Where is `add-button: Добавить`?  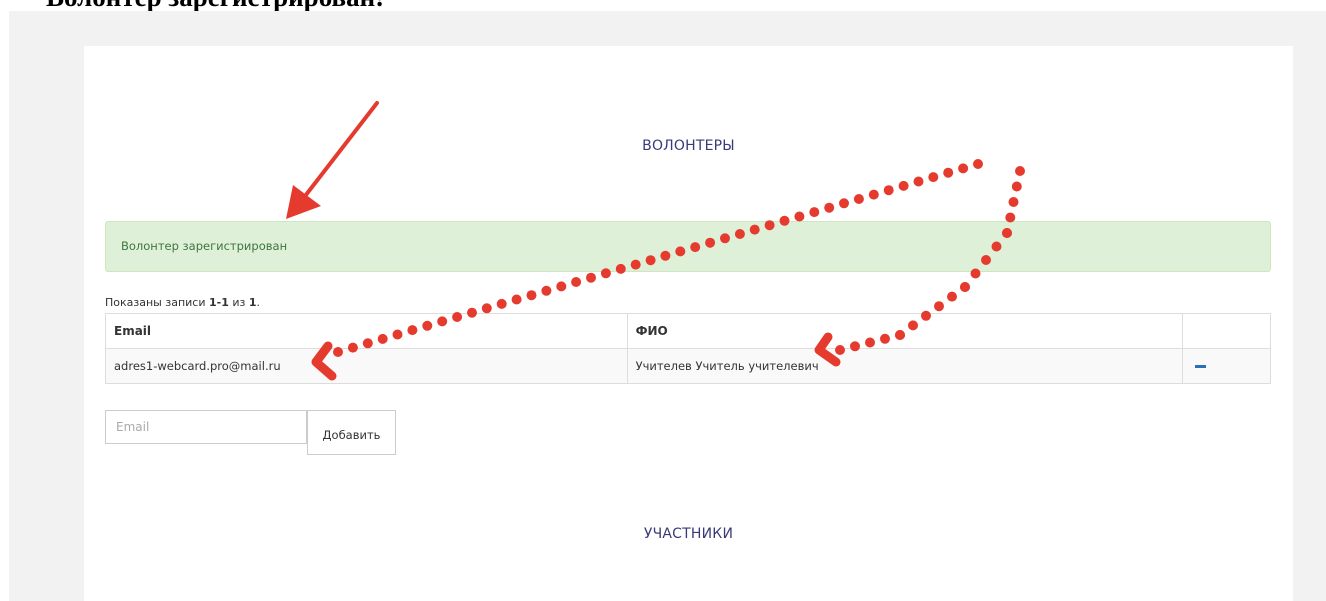 add-button: Добавить is located at coordinates (351, 432).